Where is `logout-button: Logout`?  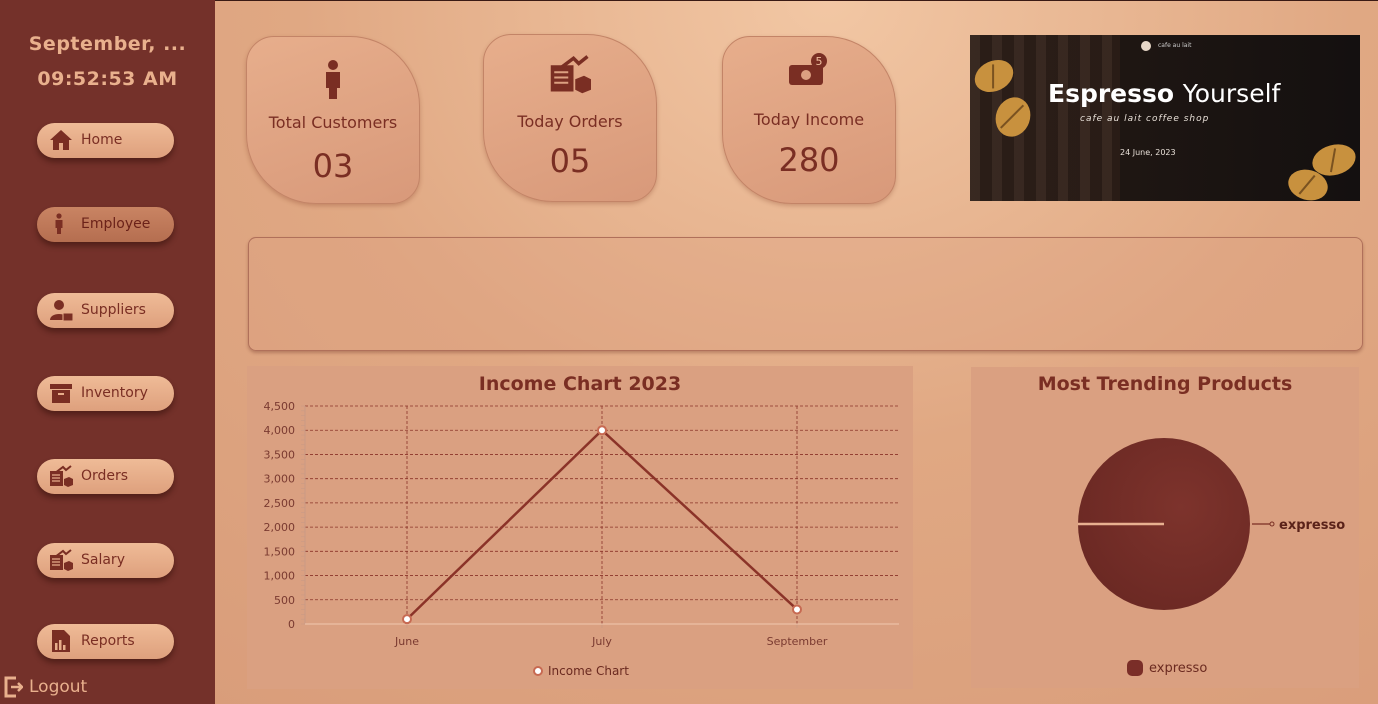
logout-button: Logout is located at coordinates (45, 687).